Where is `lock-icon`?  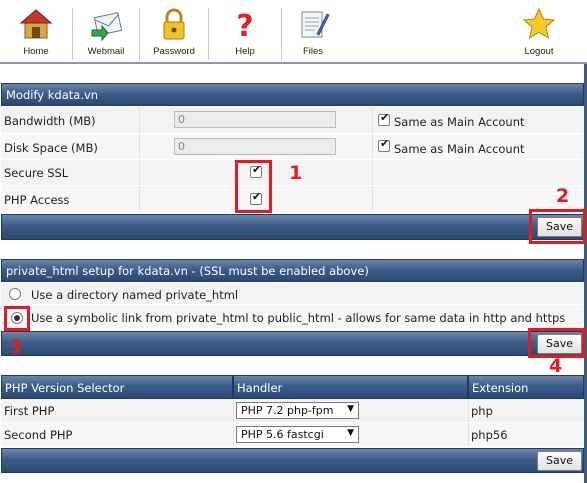
lock-icon is located at coordinates (174, 24).